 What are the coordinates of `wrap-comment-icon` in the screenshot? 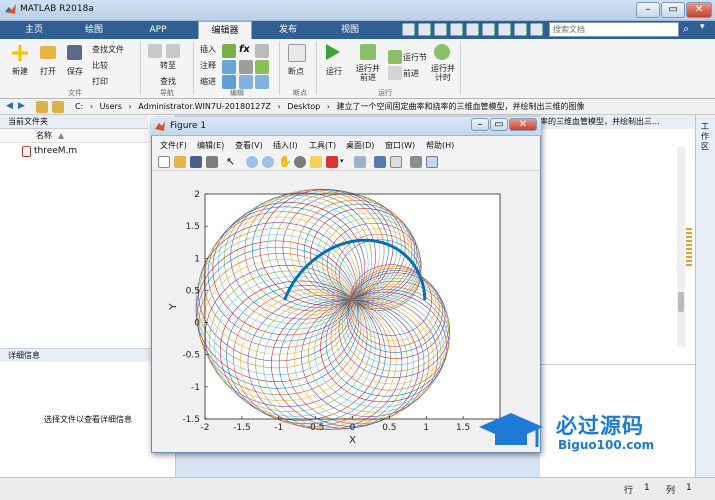 It's located at (262, 67).